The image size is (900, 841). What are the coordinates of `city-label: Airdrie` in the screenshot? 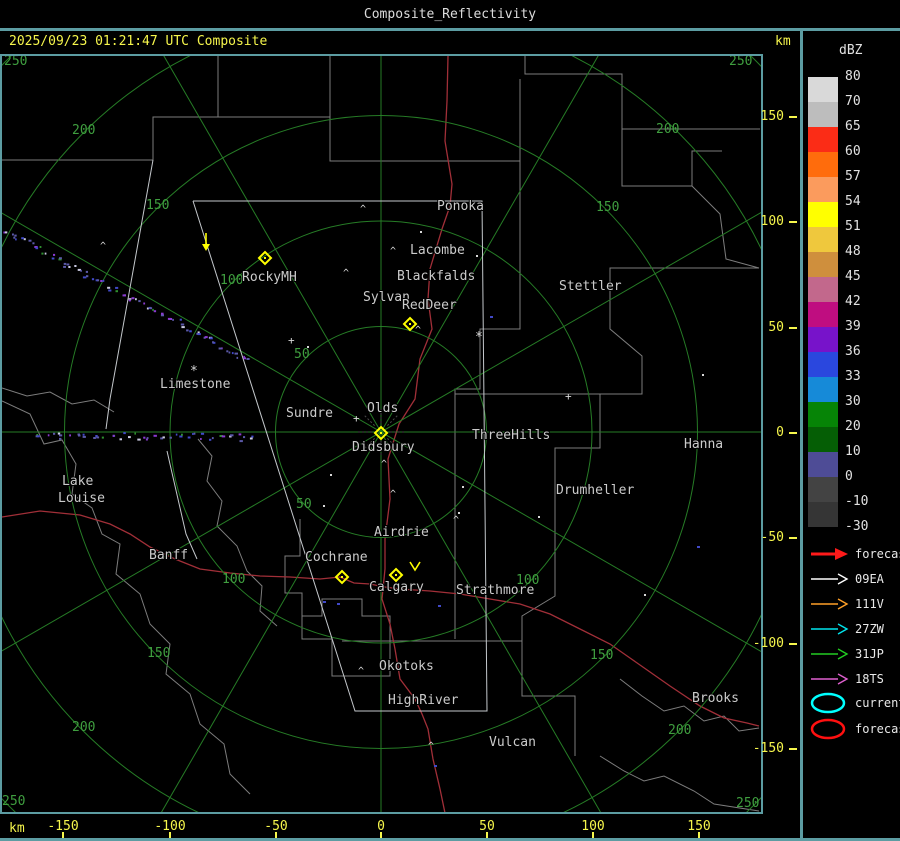 It's located at (401, 532).